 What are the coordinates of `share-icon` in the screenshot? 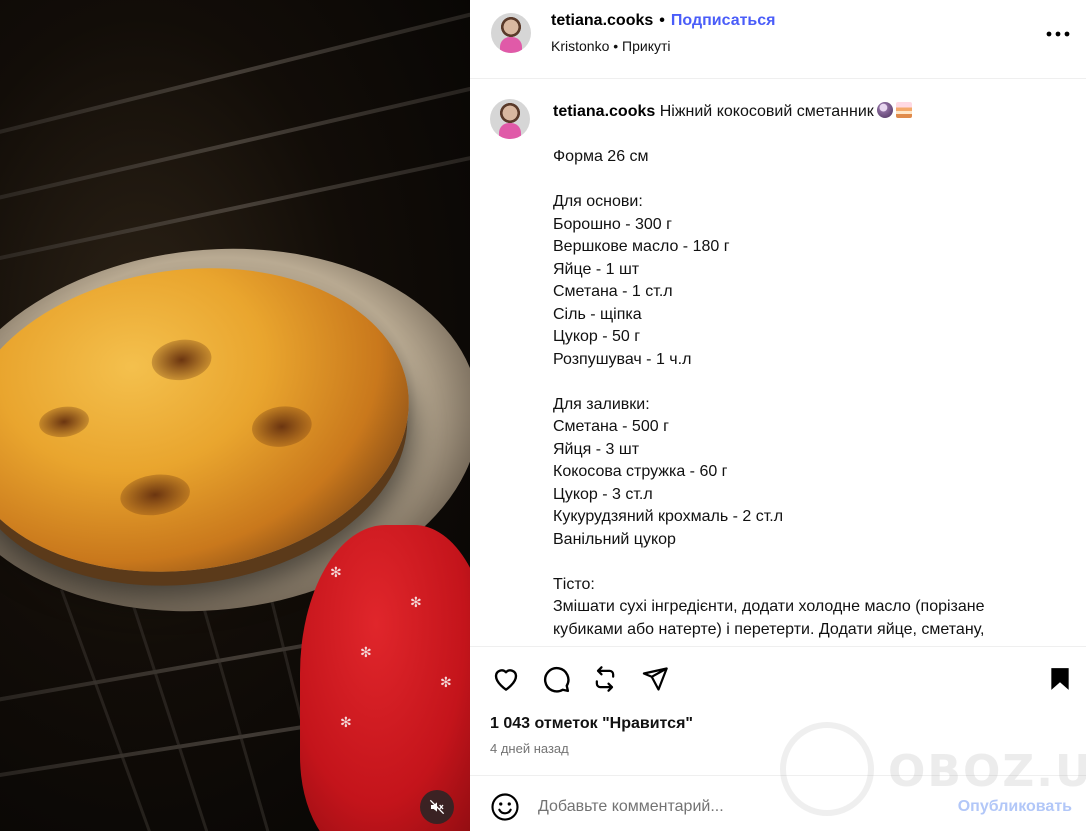 It's located at (655, 679).